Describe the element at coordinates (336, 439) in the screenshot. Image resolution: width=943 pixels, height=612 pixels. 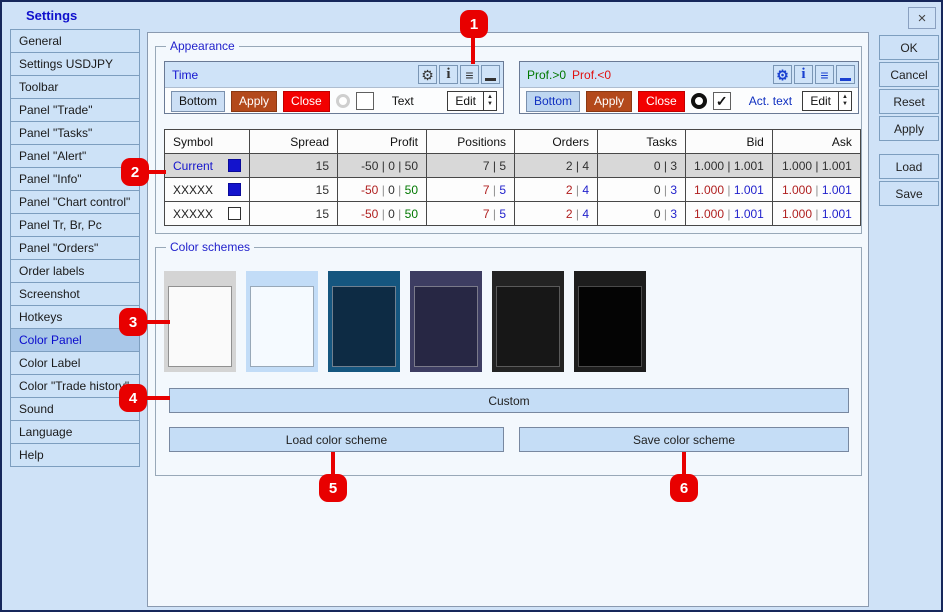
I see `load-color-scheme-button: Load color scheme` at that location.